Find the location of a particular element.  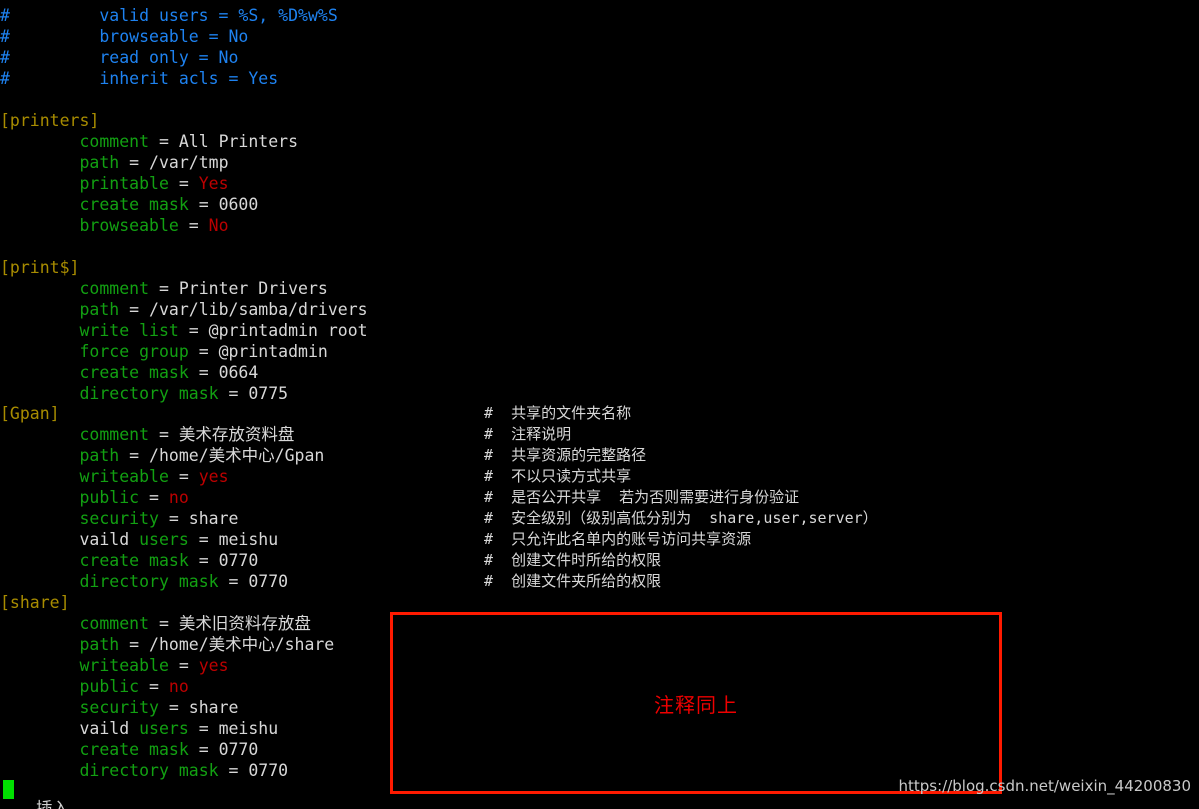

terminal-text-span: = /home/美术中心/Gpan is located at coordinates (222, 455).